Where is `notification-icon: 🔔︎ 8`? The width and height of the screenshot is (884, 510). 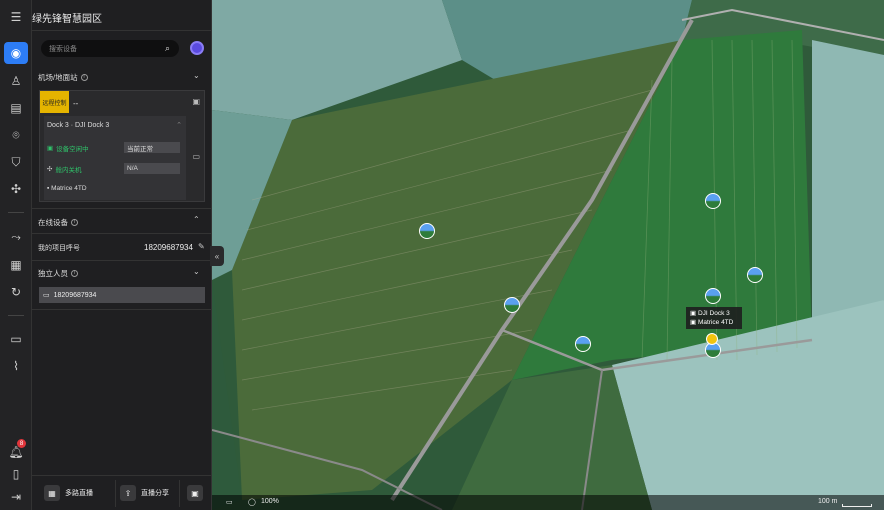
notification-icon: 🔔︎ 8 is located at coordinates (16, 451).